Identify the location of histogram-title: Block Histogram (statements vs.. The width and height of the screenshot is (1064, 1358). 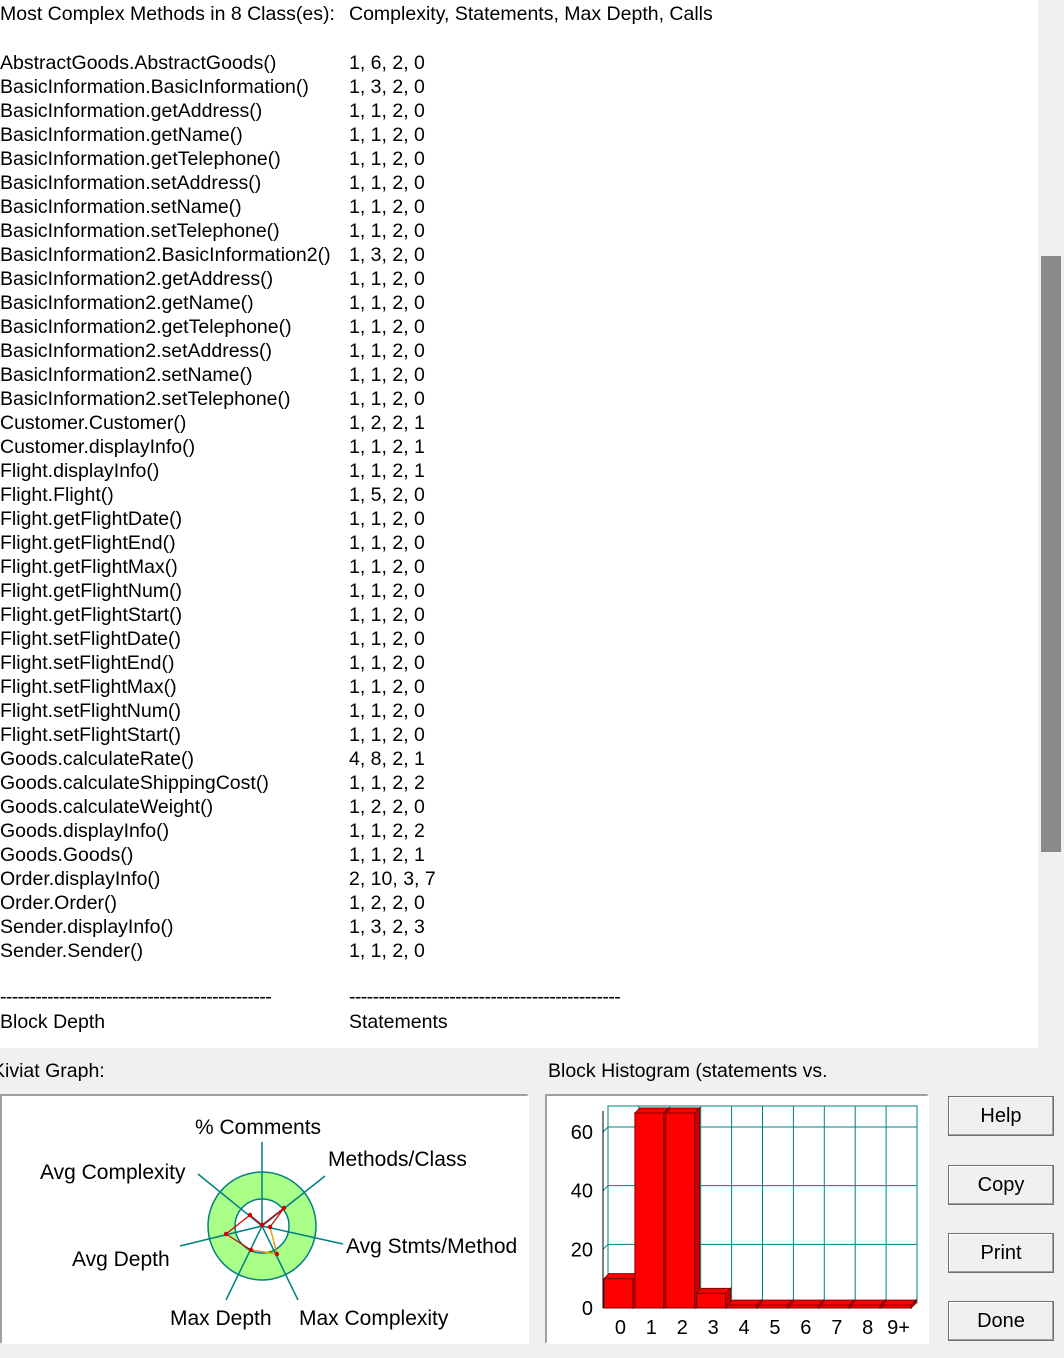
(688, 1071).